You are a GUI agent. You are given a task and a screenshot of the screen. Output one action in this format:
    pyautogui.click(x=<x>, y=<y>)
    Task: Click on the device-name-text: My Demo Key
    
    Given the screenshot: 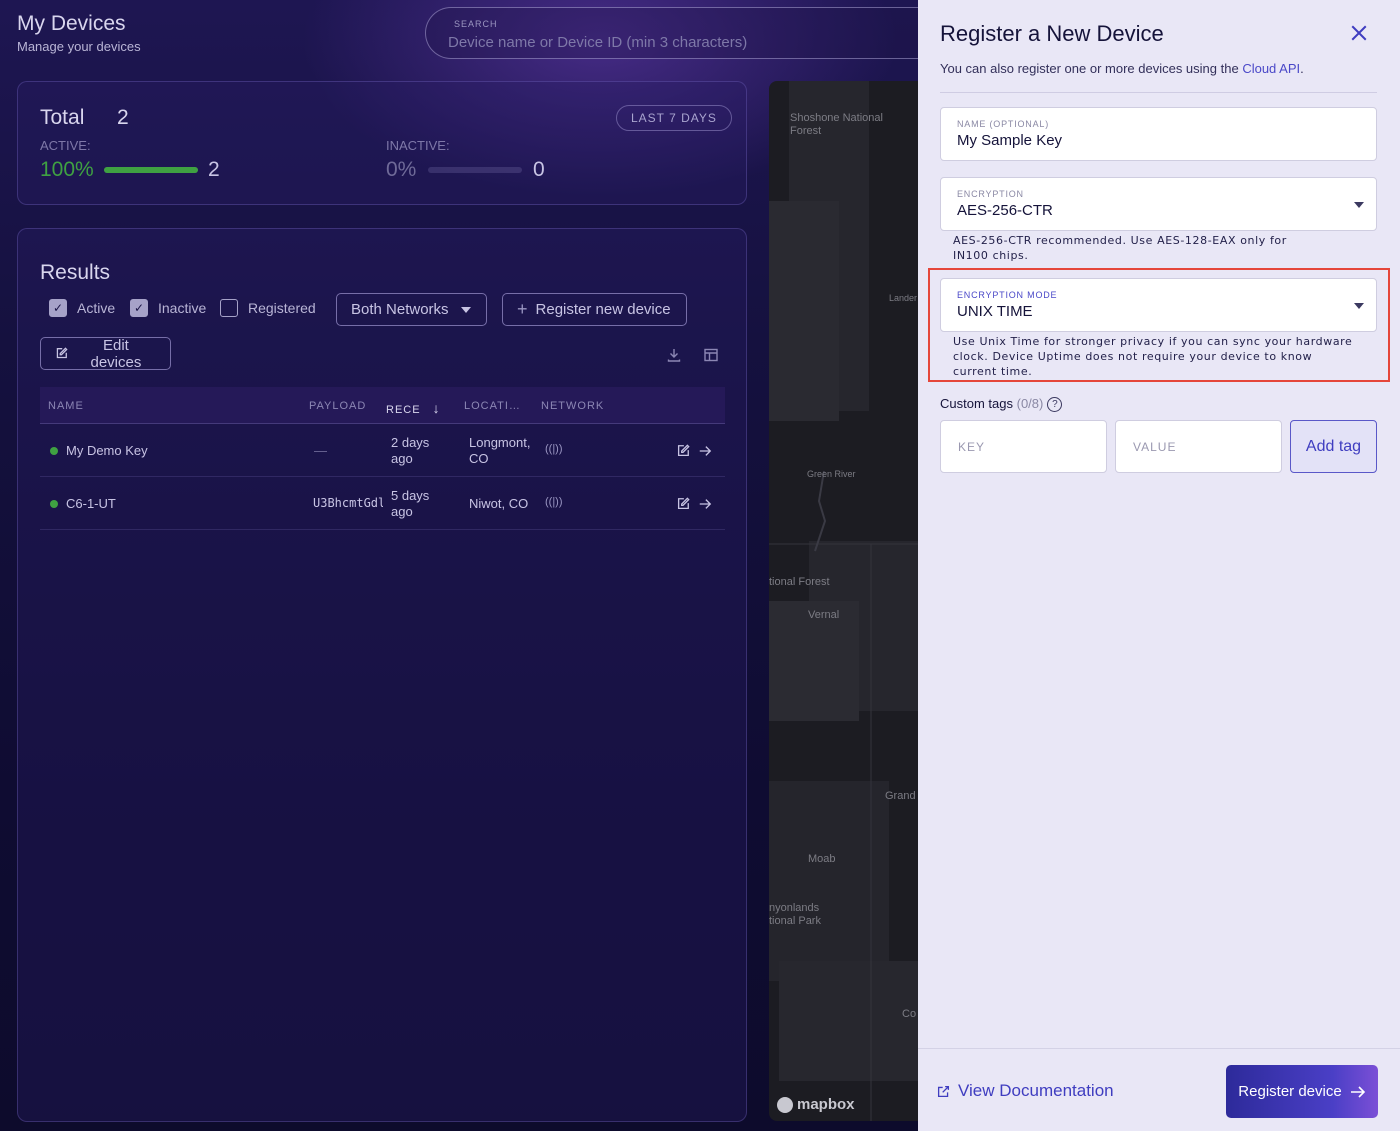 What is the action you would take?
    pyautogui.click(x=107, y=450)
    